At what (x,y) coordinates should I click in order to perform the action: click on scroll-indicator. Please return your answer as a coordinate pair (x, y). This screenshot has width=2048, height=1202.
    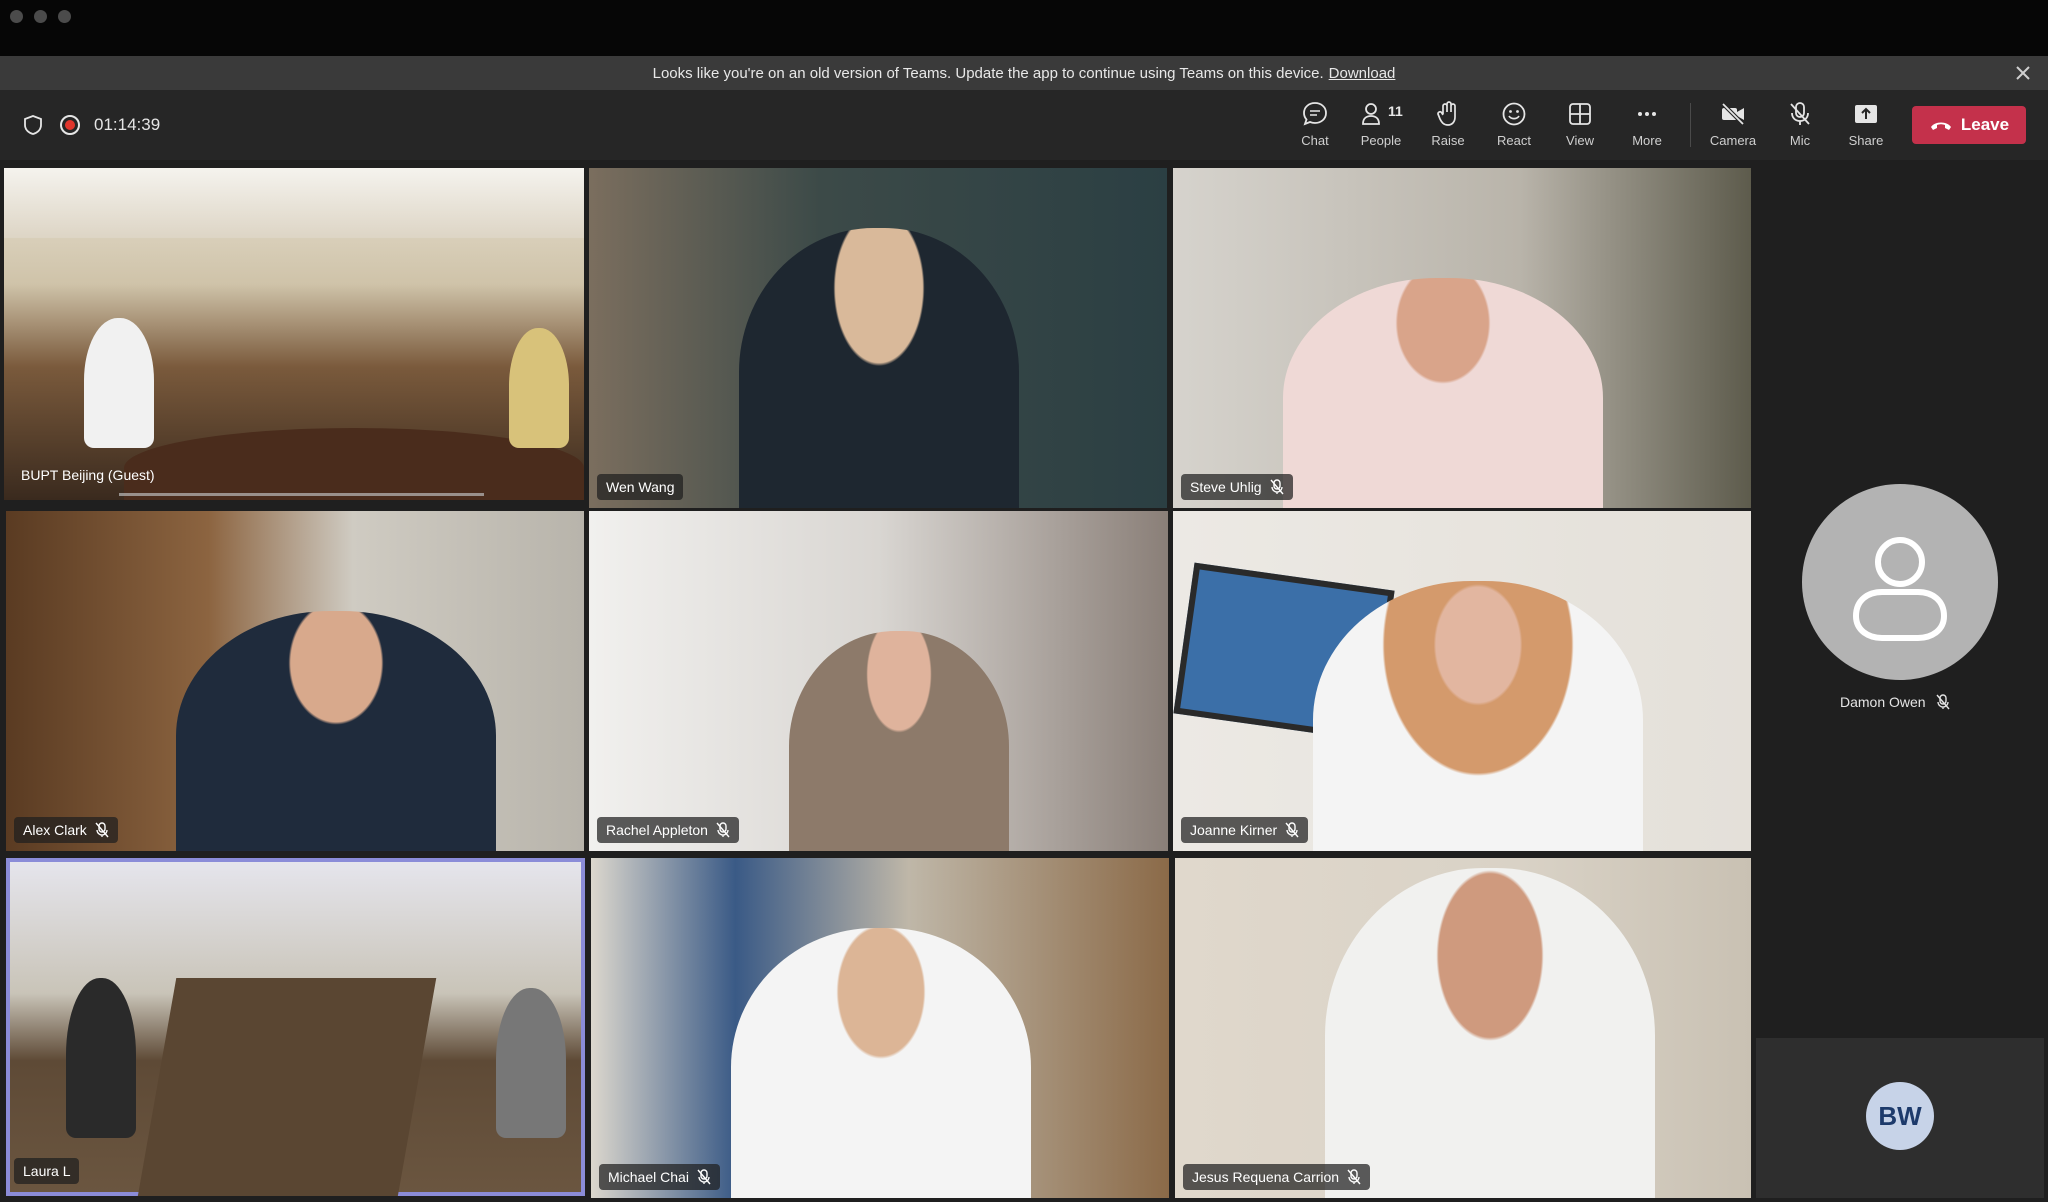
    Looking at the image, I should click on (301, 494).